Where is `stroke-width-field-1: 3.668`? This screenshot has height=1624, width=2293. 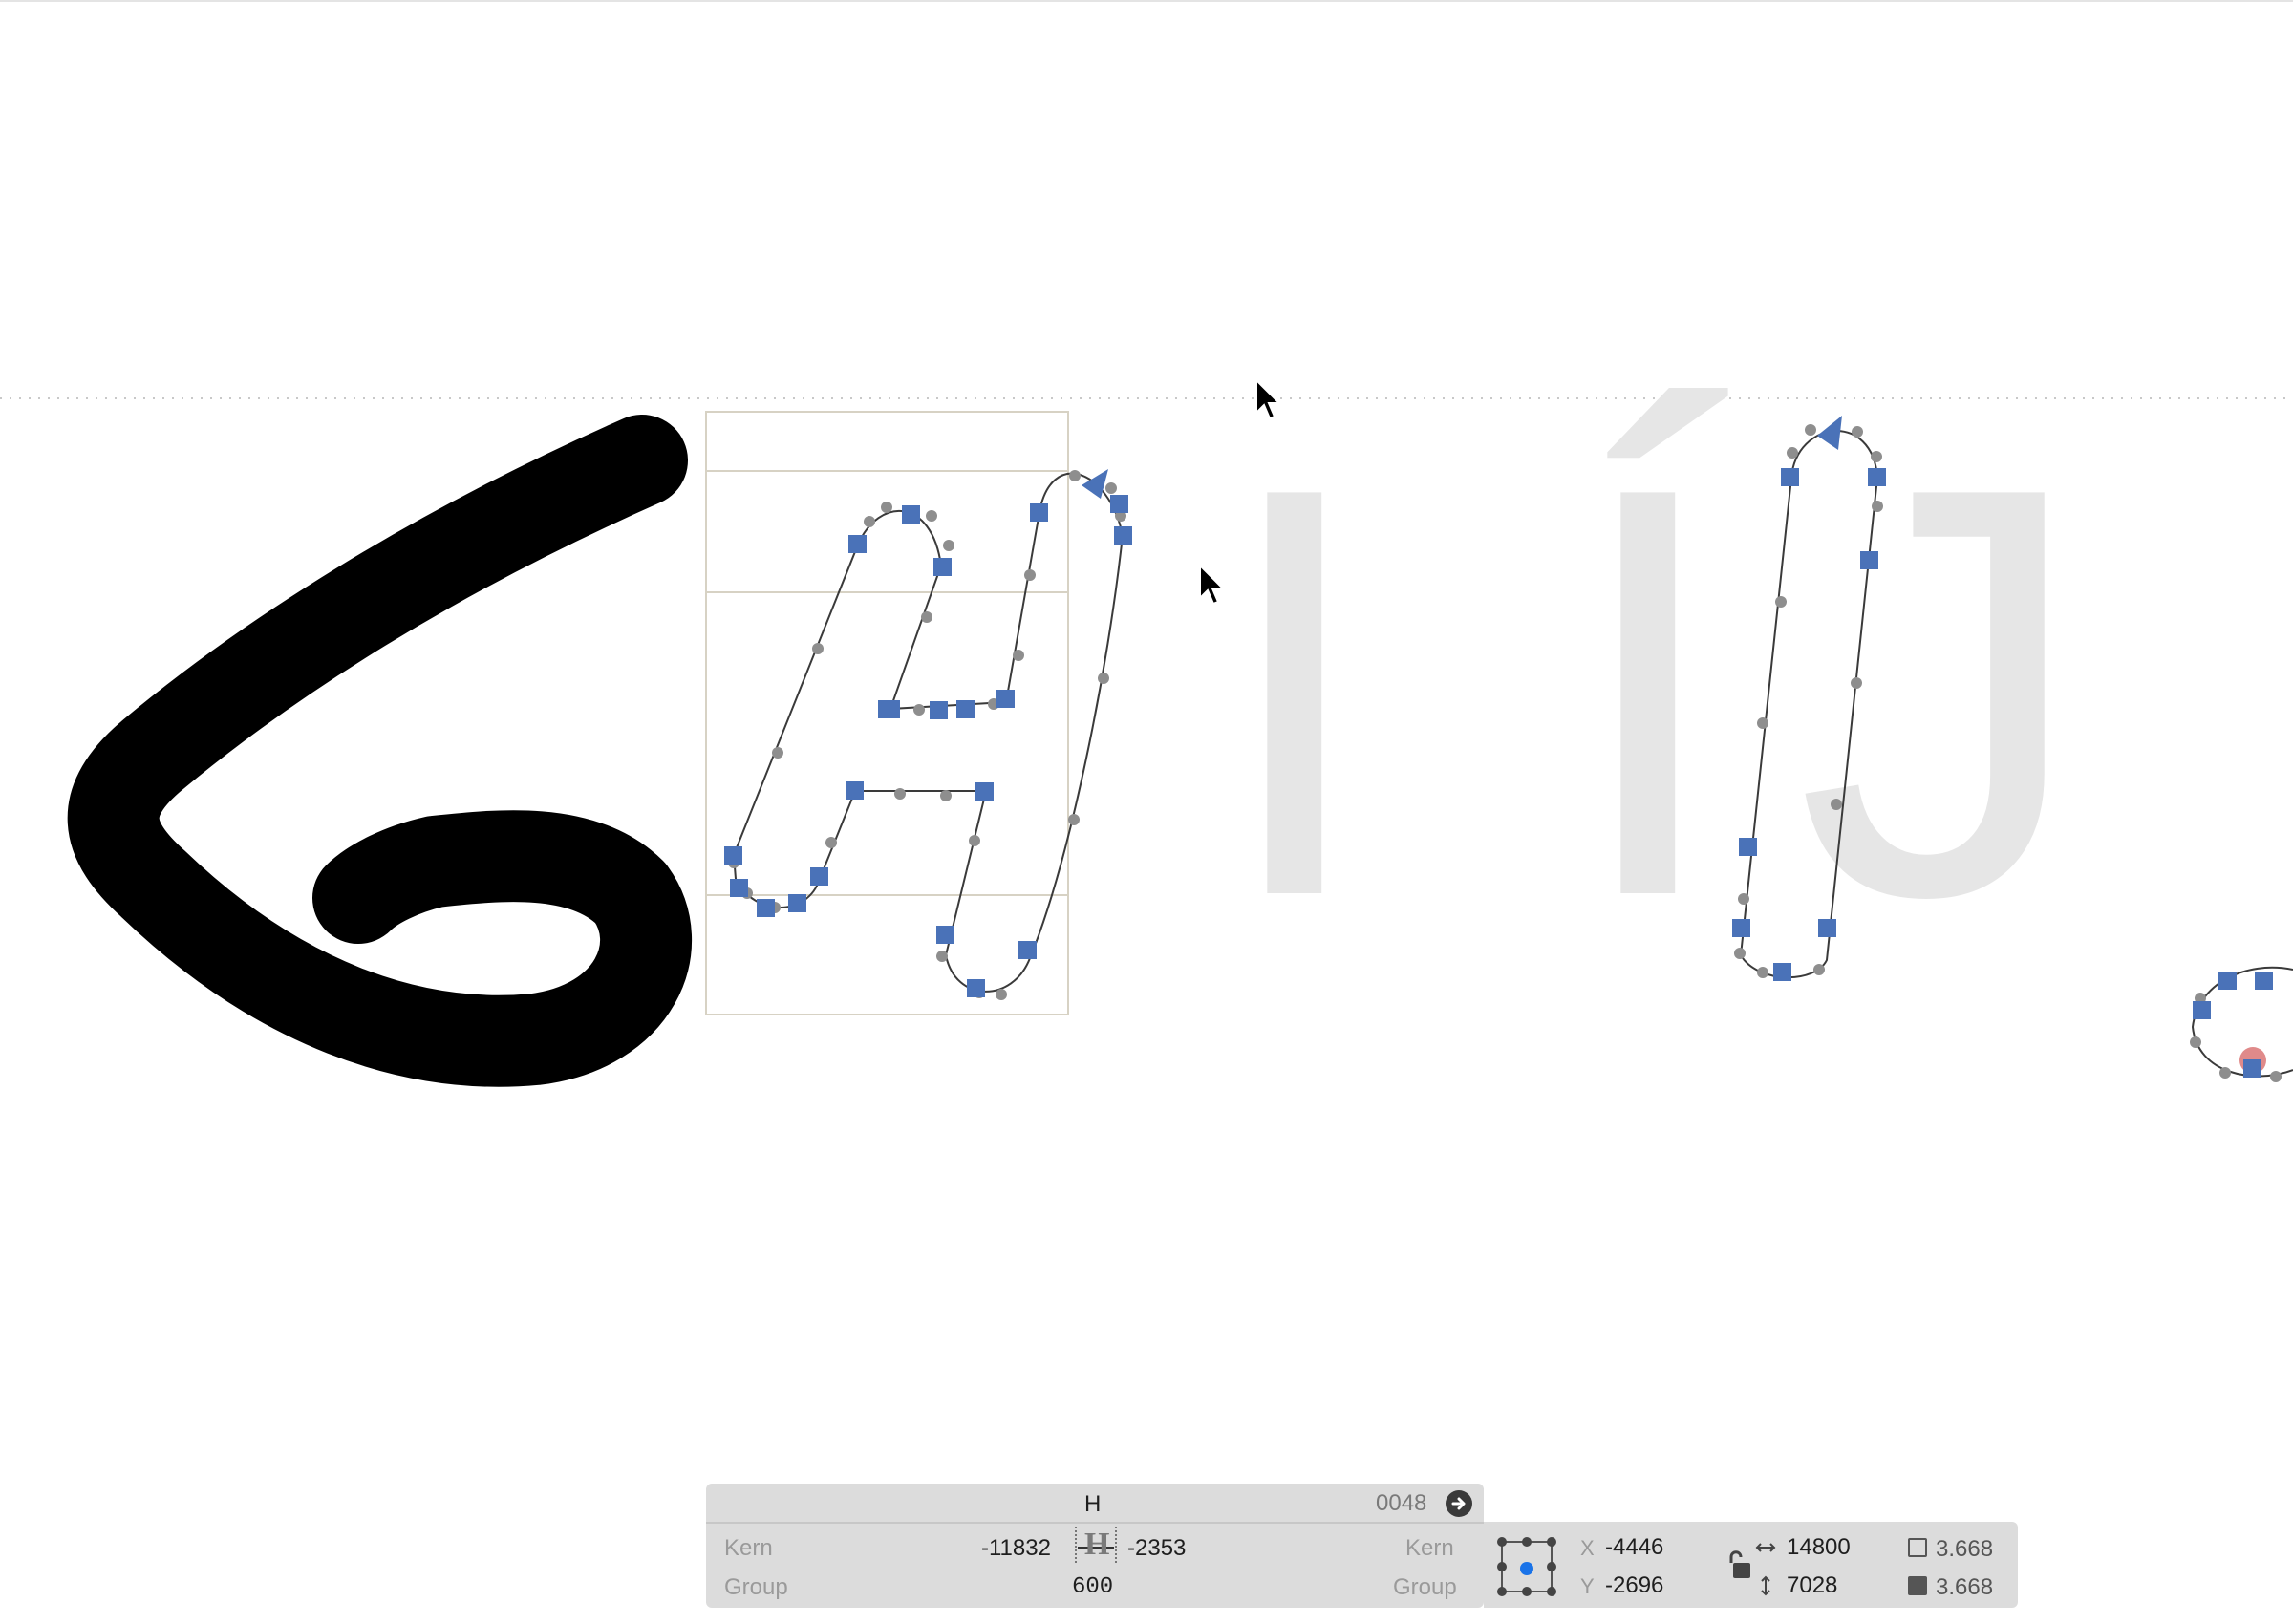 stroke-width-field-1: 3.668 is located at coordinates (1965, 1550).